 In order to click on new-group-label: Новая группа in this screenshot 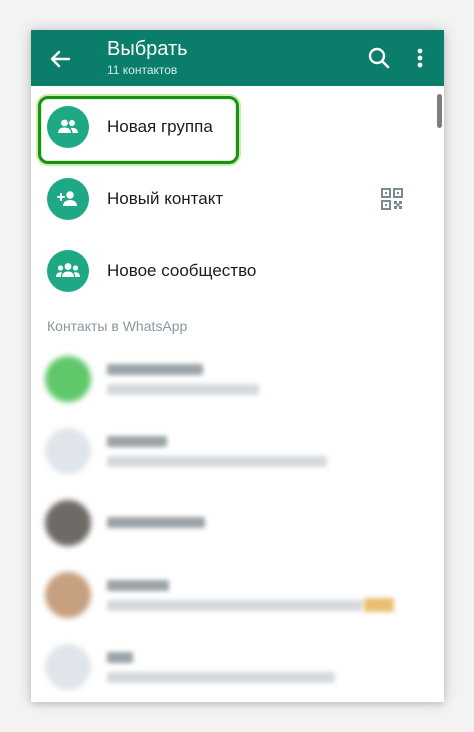, I will do `click(160, 126)`.